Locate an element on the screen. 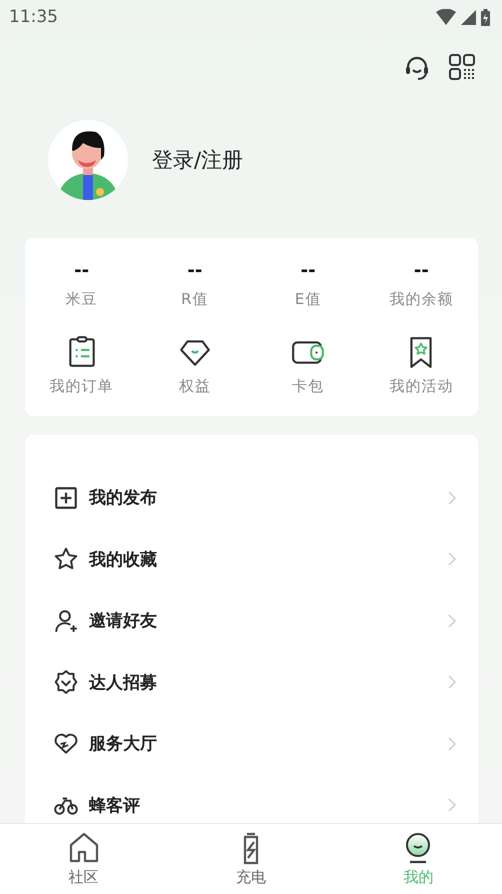 The height and width of the screenshot is (894, 502). menu-item: 蜂客评 is located at coordinates (251, 798).